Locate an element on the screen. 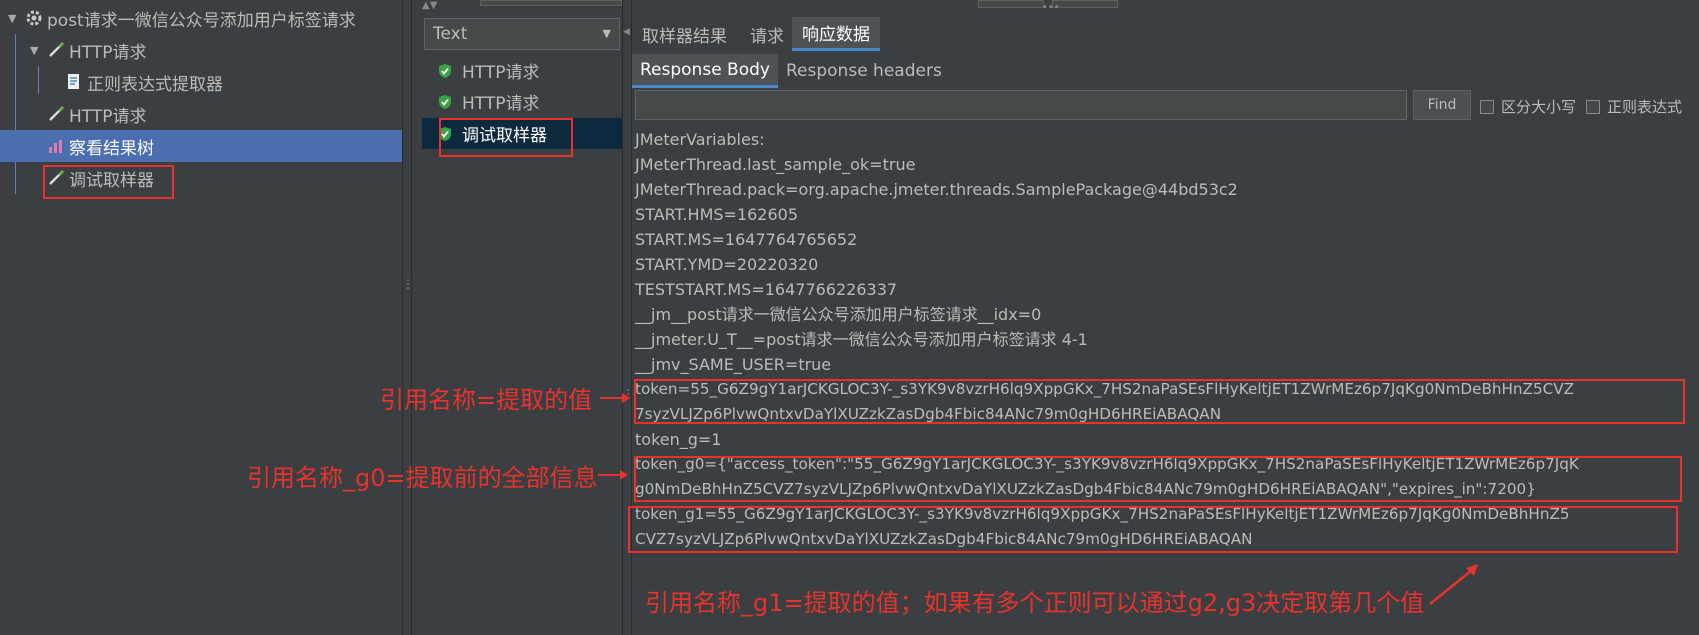 The height and width of the screenshot is (635, 1699). tab-response-headers: Response headers is located at coordinates (864, 71).